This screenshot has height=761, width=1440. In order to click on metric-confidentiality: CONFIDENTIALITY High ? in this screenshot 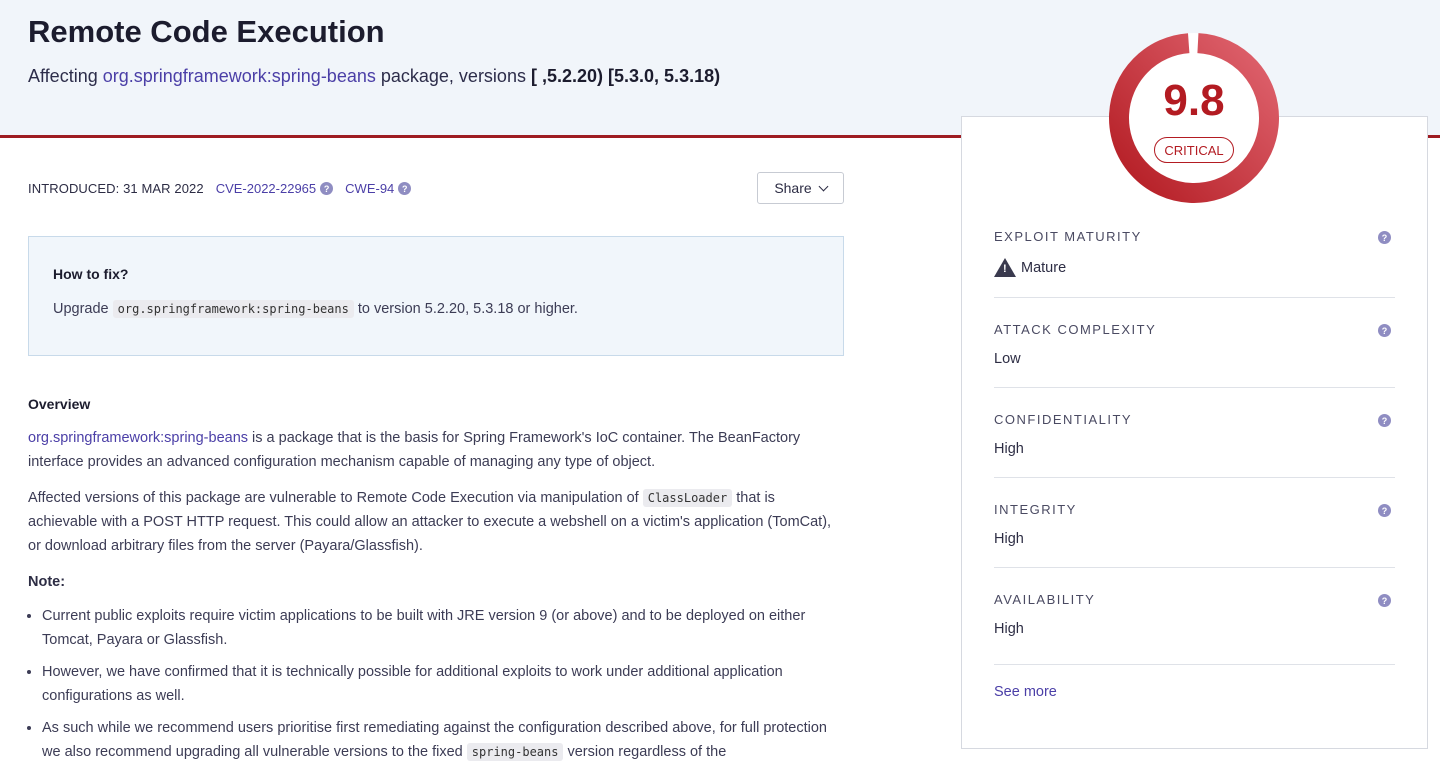, I will do `click(1194, 434)`.